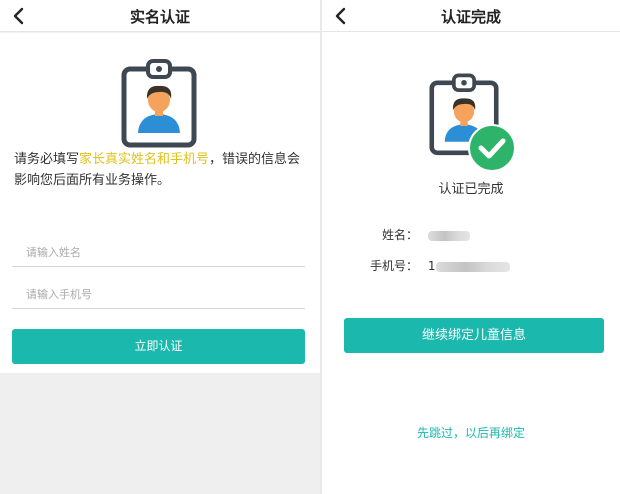 This screenshot has height=494, width=620. I want to click on nav-bar: 认证完成, so click(471, 16).